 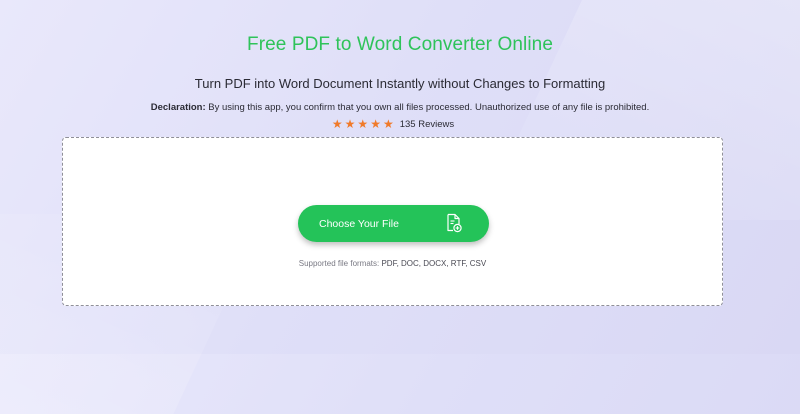 What do you see at coordinates (178, 107) in the screenshot?
I see `declaration-label: Declaration:` at bounding box center [178, 107].